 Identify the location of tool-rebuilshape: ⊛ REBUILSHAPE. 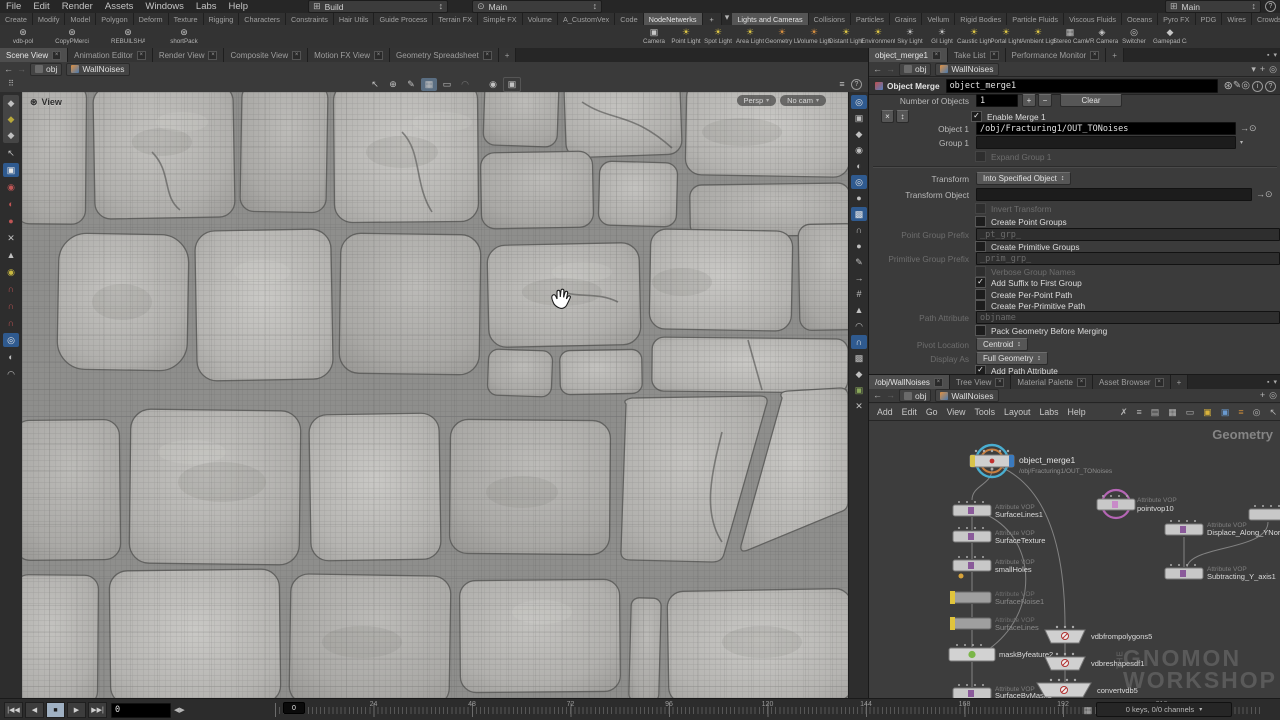
(128, 36).